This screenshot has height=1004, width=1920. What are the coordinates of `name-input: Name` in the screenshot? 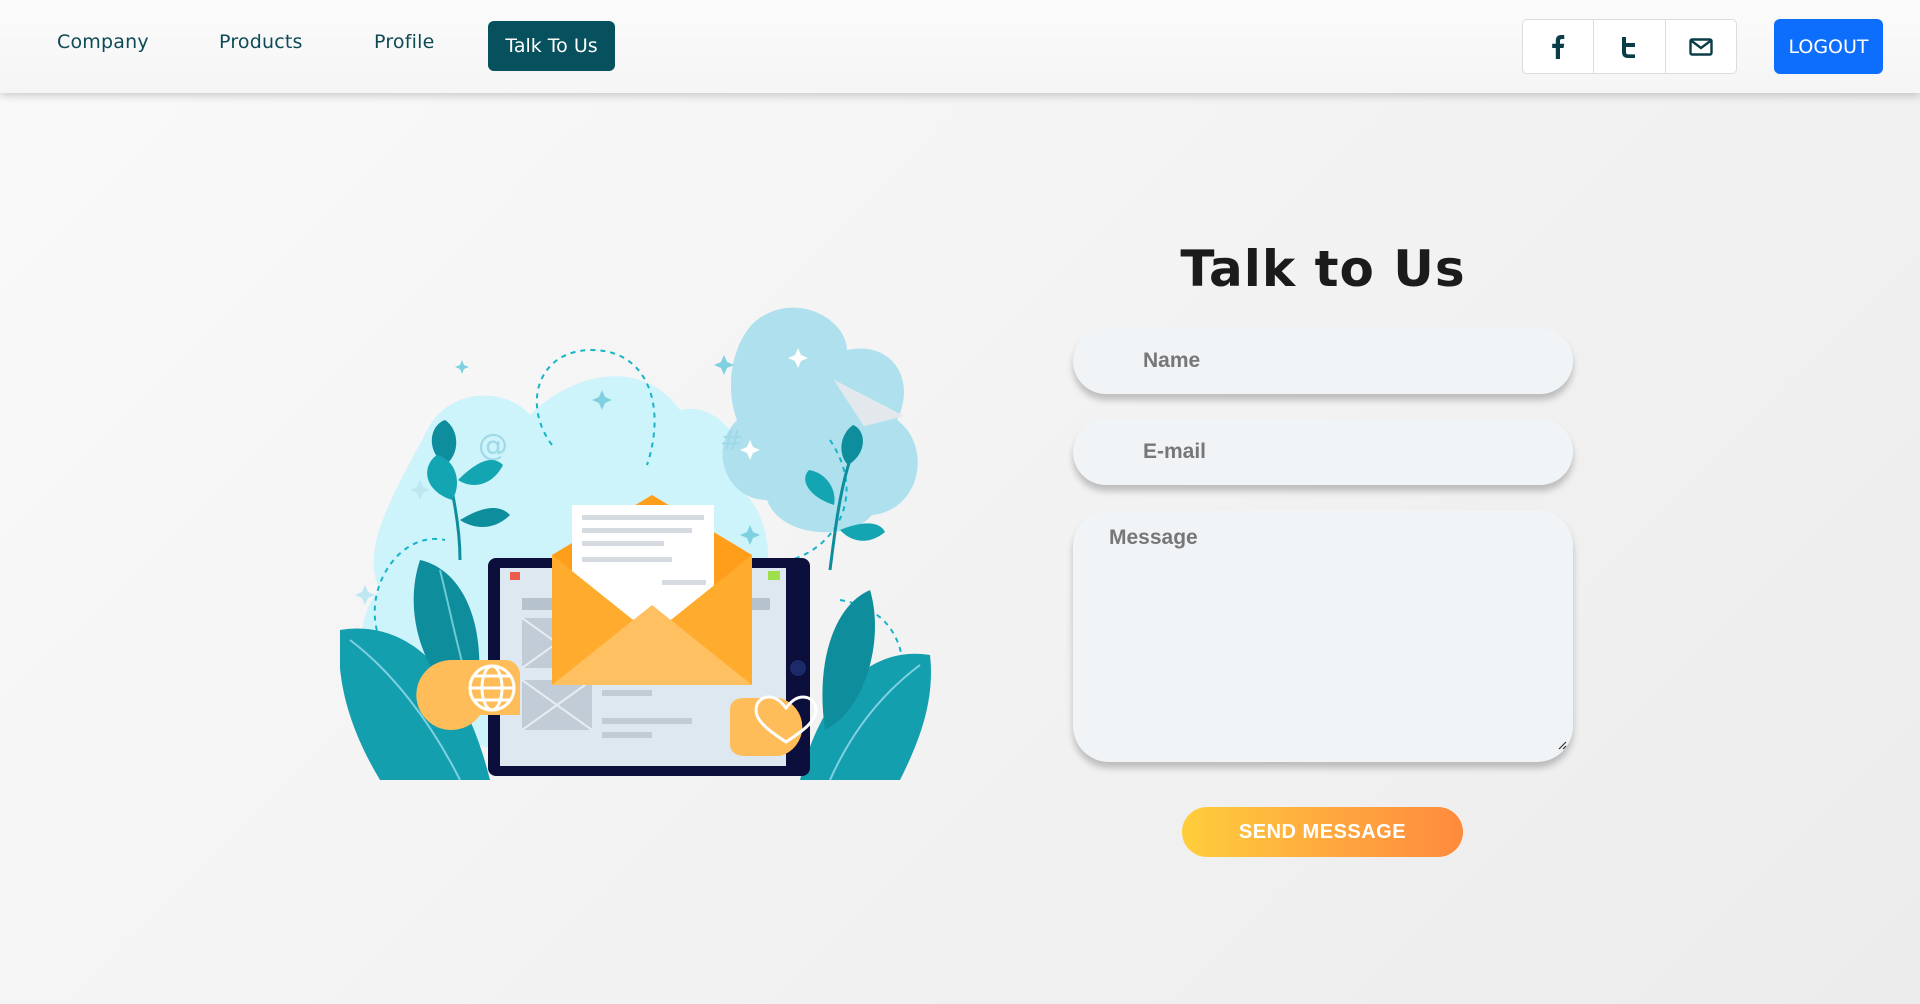 It's located at (1323, 361).